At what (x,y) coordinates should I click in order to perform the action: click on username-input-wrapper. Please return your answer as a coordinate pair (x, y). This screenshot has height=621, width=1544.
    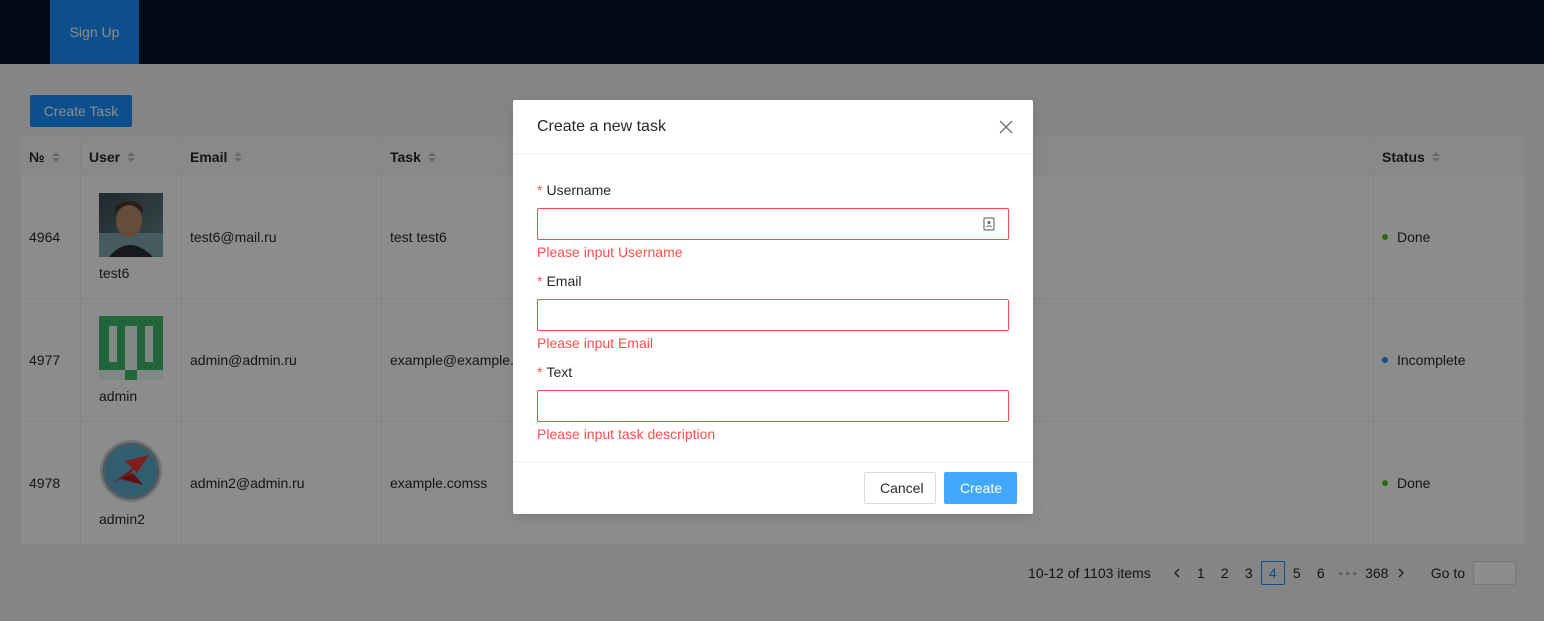
    Looking at the image, I should click on (773, 224).